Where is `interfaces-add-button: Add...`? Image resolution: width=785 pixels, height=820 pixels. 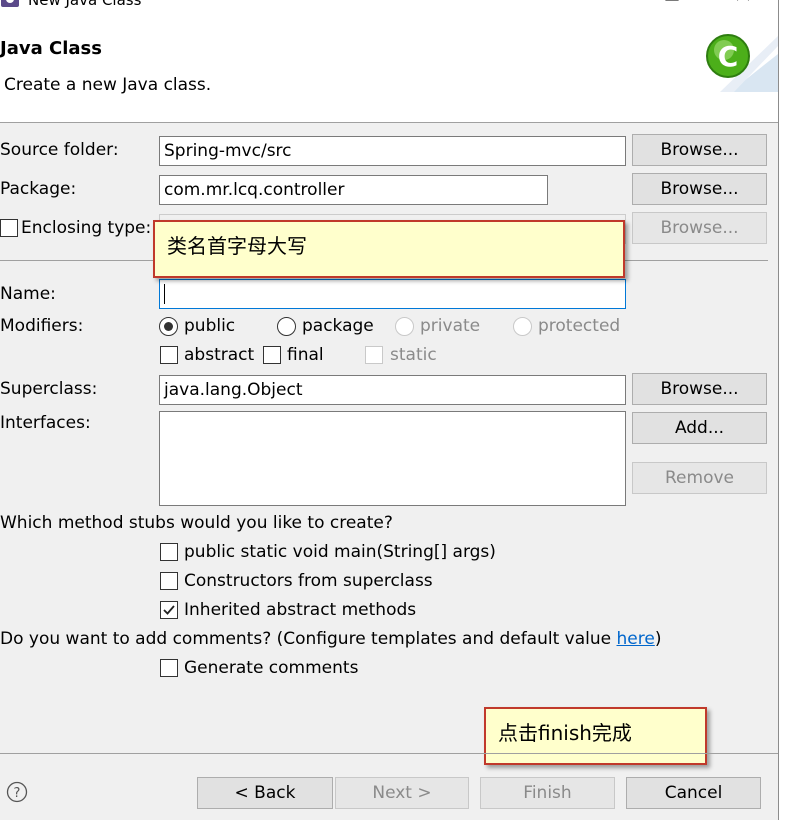
interfaces-add-button: Add... is located at coordinates (699, 428).